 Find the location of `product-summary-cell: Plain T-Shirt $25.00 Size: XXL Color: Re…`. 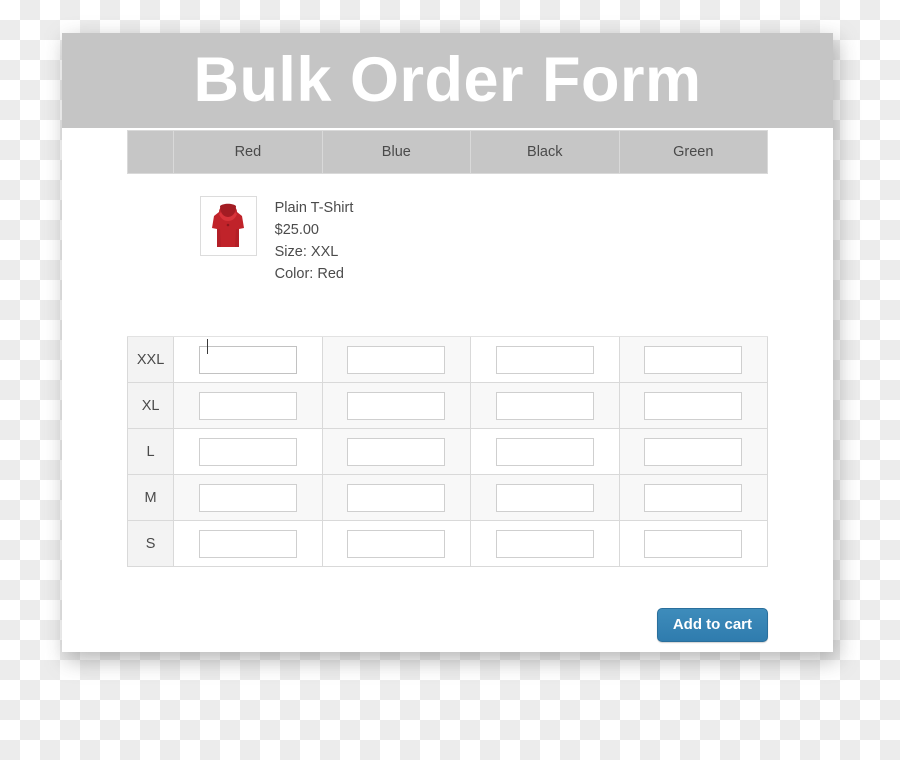

product-summary-cell: Plain T-Shirt $25.00 Size: XXL Color: Re… is located at coordinates (470, 255).